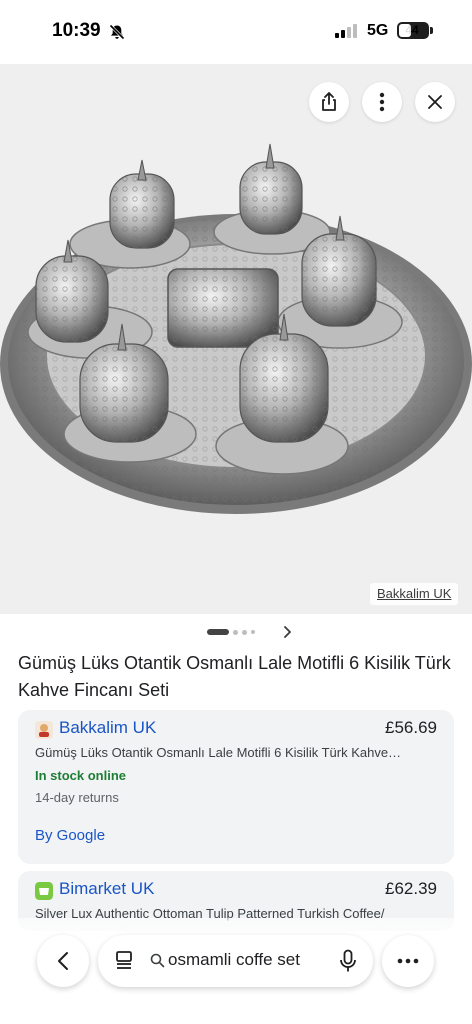  I want to click on close-button, so click(435, 102).